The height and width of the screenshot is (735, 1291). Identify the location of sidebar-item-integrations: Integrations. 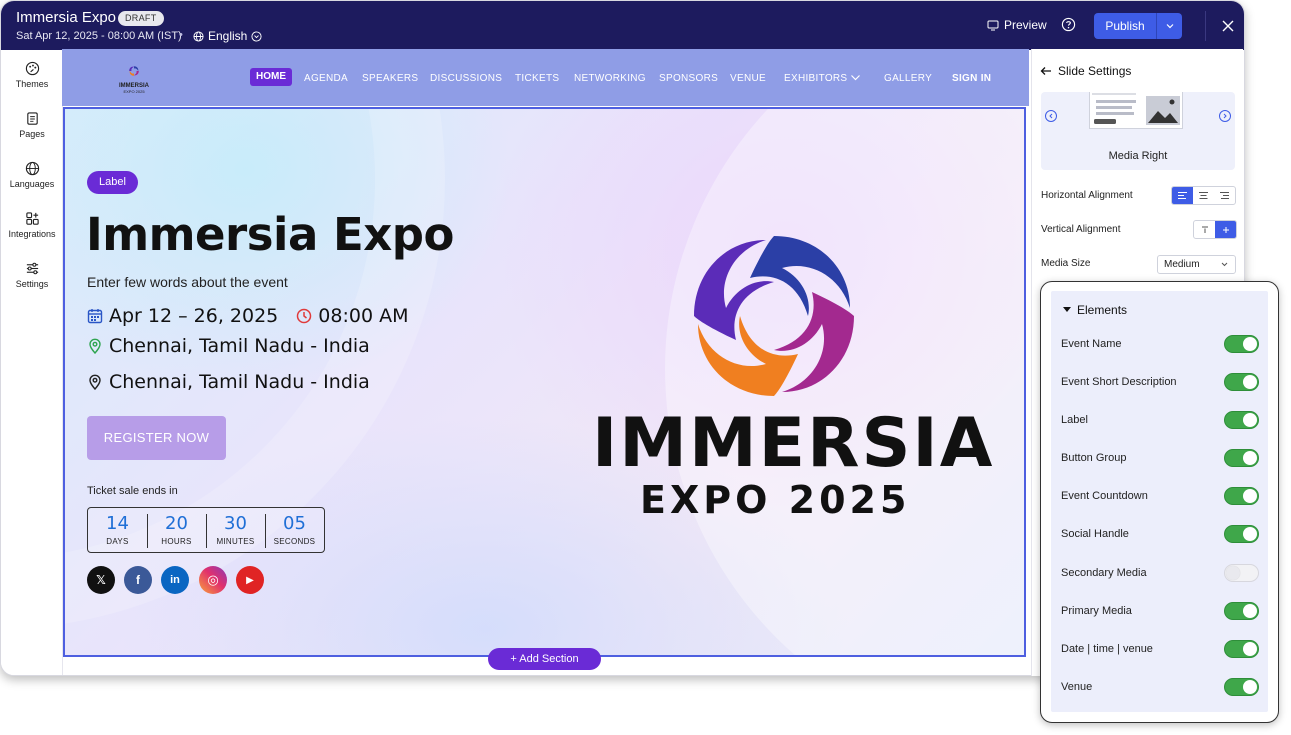
(32, 225).